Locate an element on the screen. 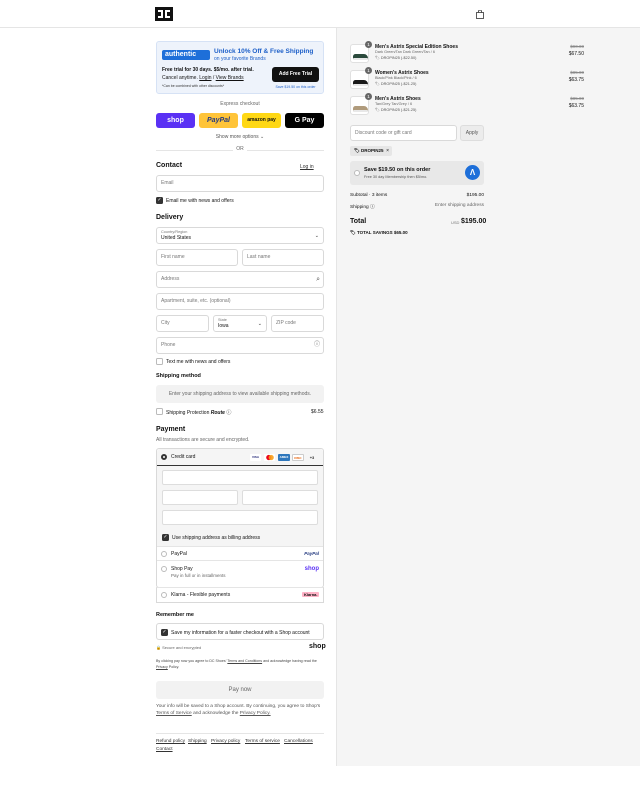 This screenshot has height=793, width=640. footer-contact: Contact is located at coordinates (164, 749).